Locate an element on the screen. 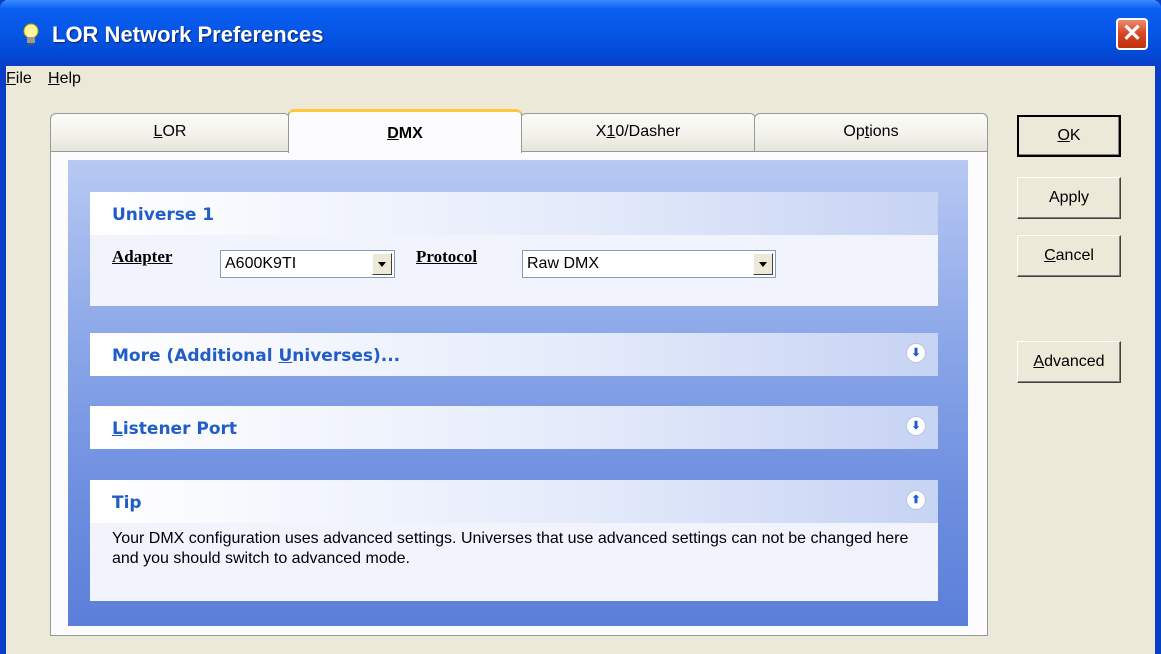 This screenshot has height=654, width=1161. listener-port-group: Listener Port ⬇ is located at coordinates (514, 427).